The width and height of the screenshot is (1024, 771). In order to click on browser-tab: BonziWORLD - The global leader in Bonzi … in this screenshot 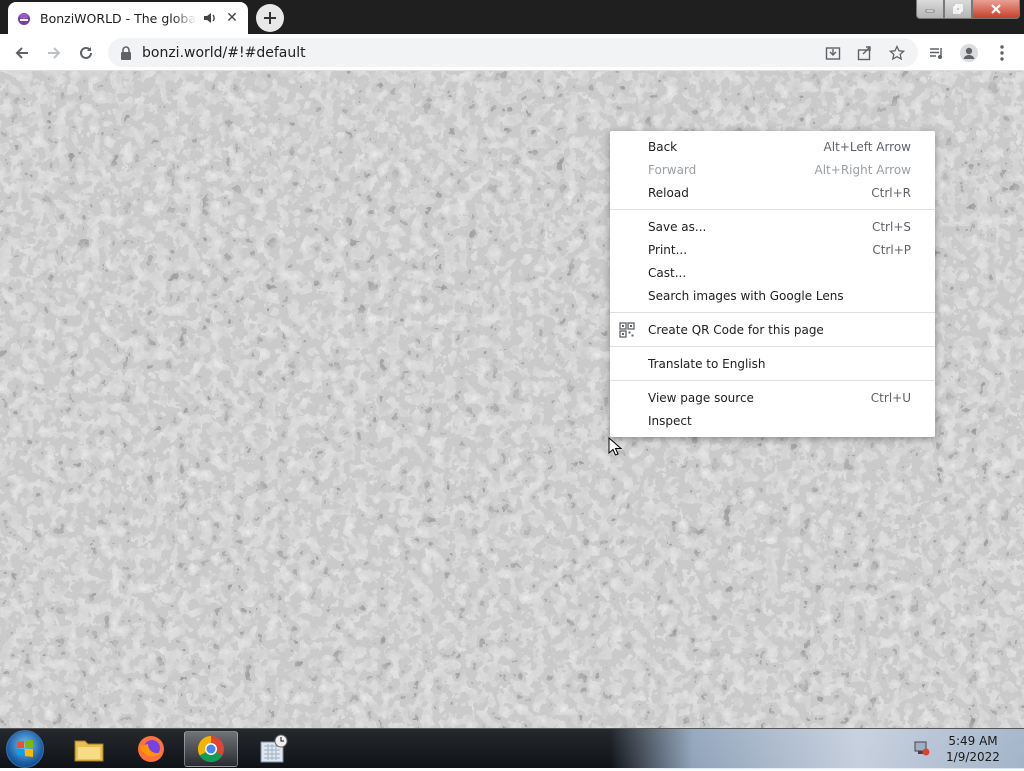, I will do `click(128, 18)`.